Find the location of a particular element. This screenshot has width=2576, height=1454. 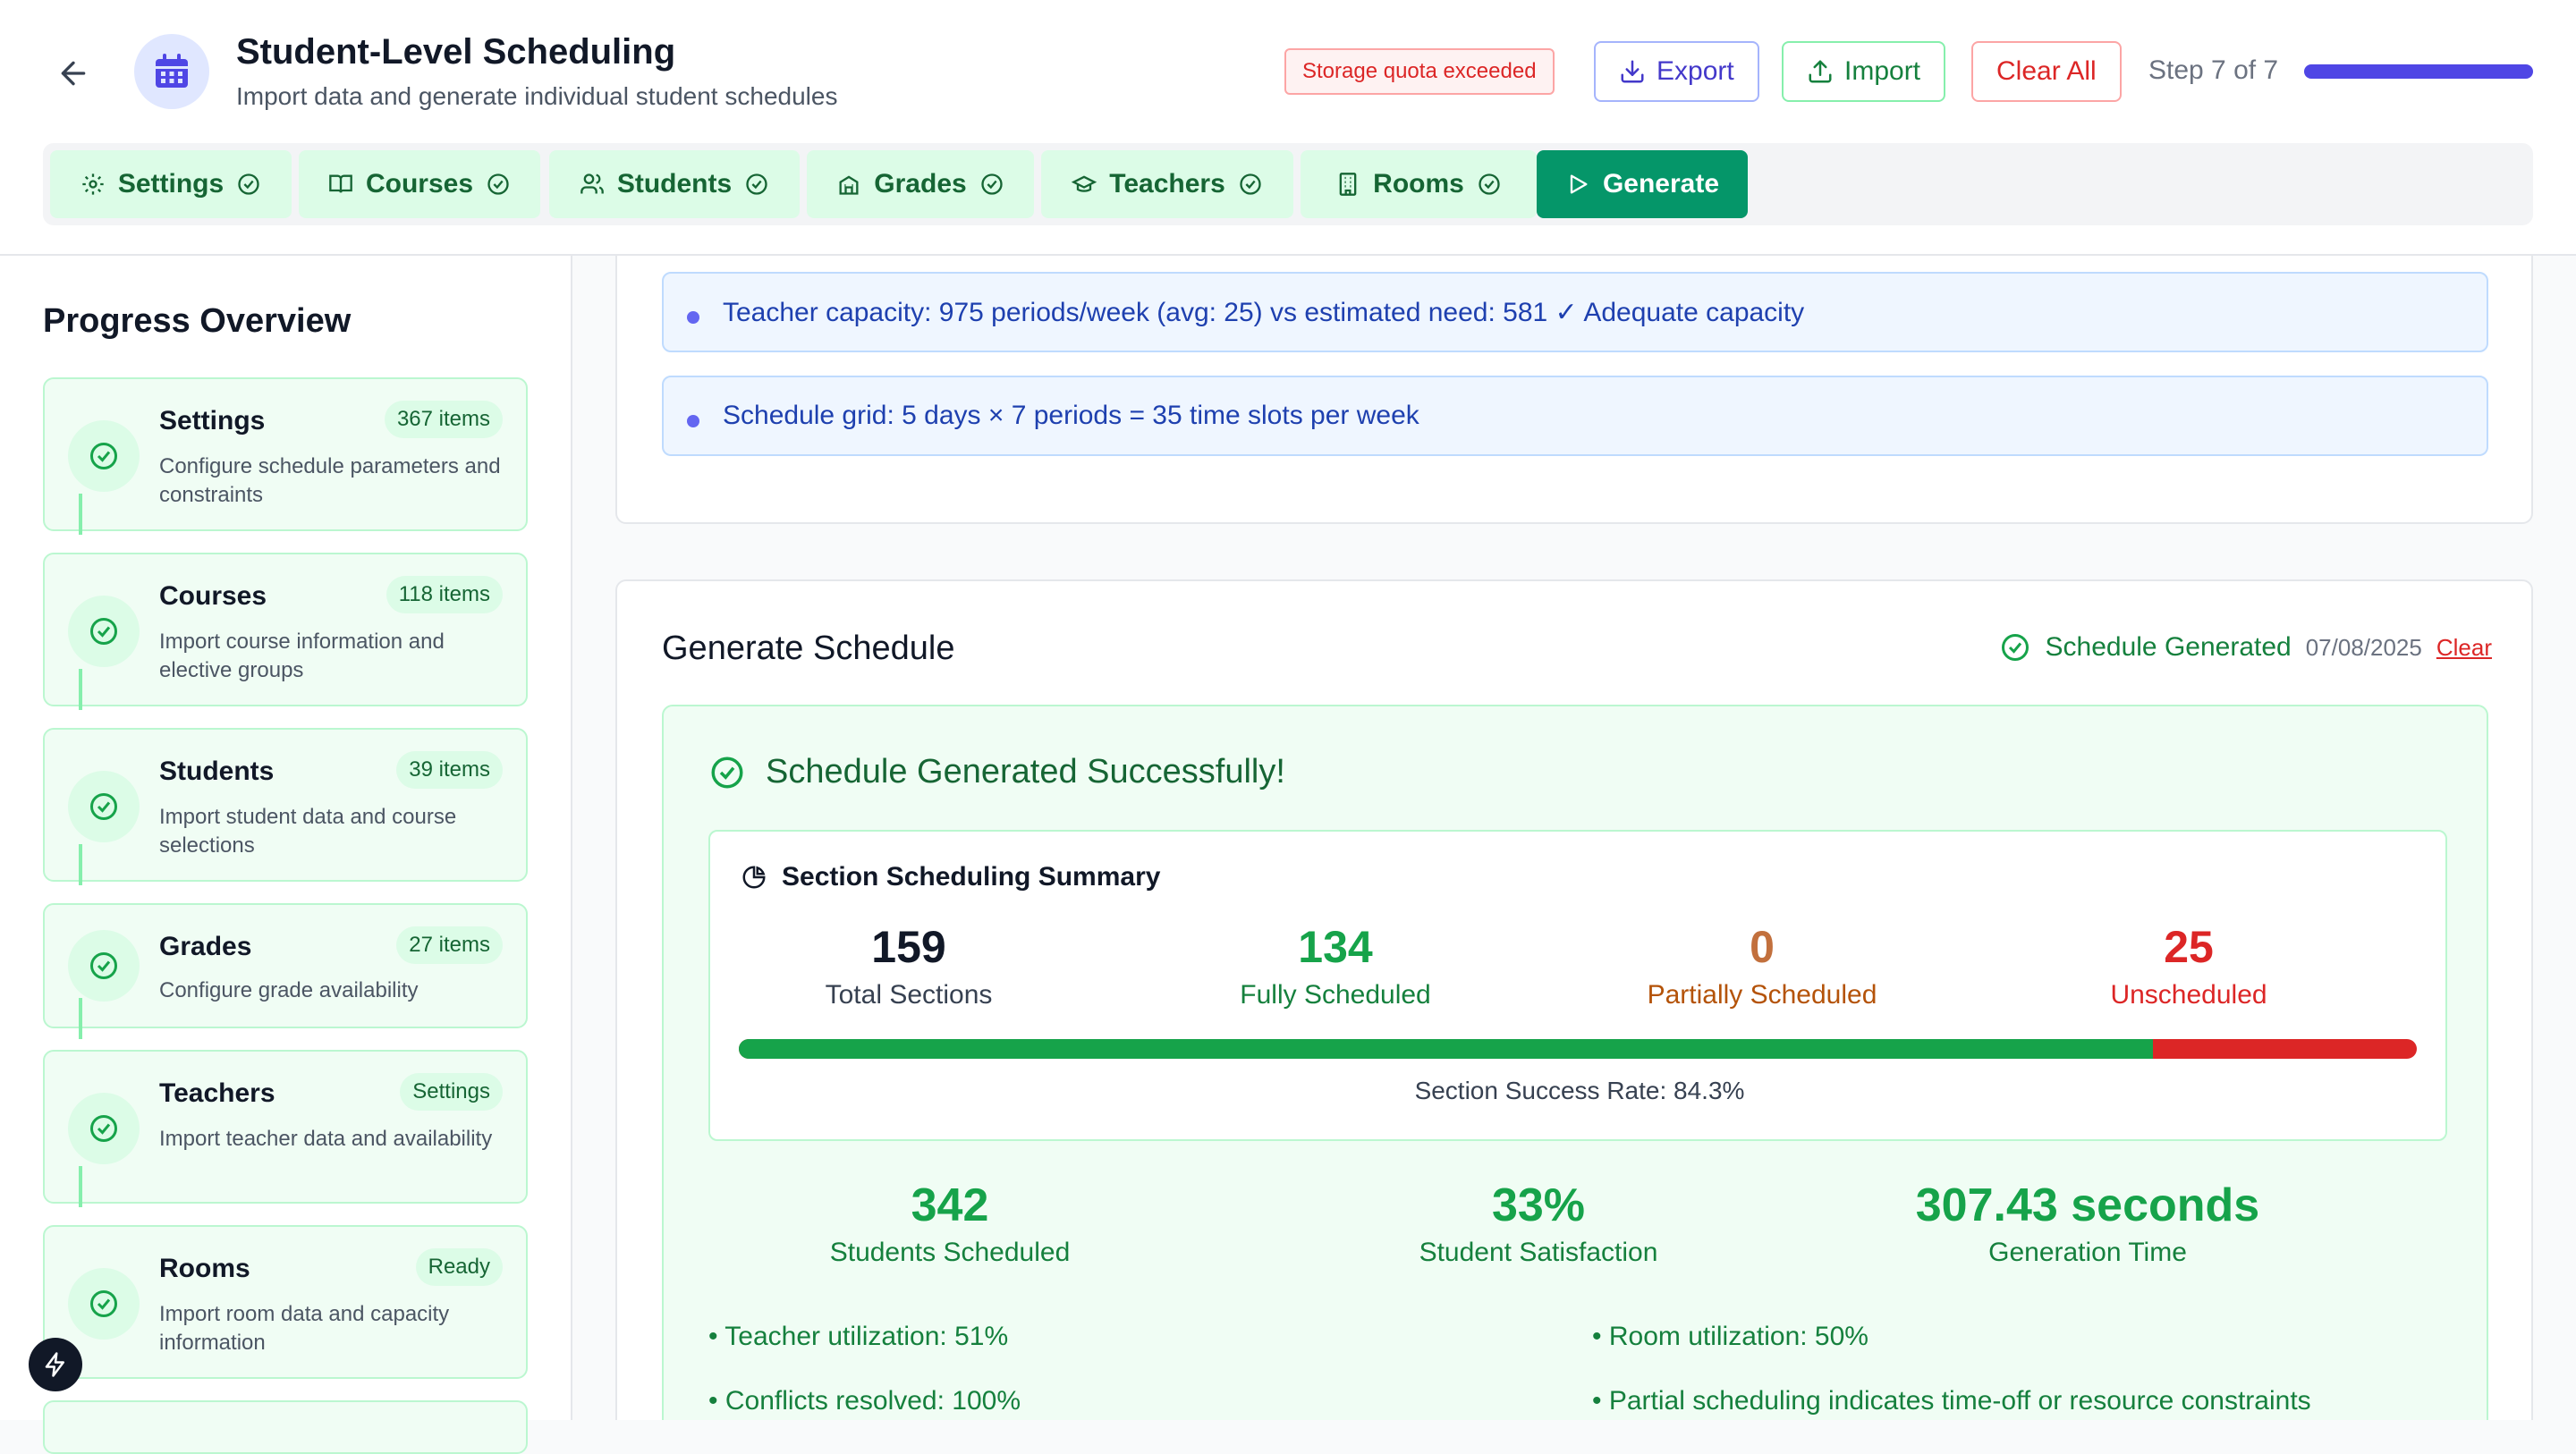

tab-settings: Settings is located at coordinates (171, 184).